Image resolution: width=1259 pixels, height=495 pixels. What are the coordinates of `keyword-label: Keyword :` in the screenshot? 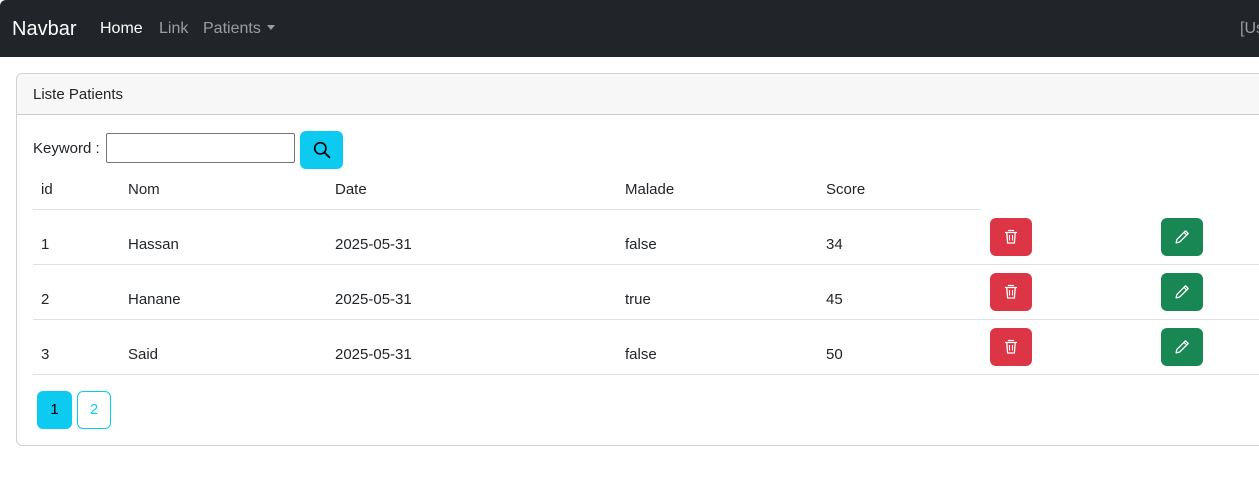 It's located at (66, 148).